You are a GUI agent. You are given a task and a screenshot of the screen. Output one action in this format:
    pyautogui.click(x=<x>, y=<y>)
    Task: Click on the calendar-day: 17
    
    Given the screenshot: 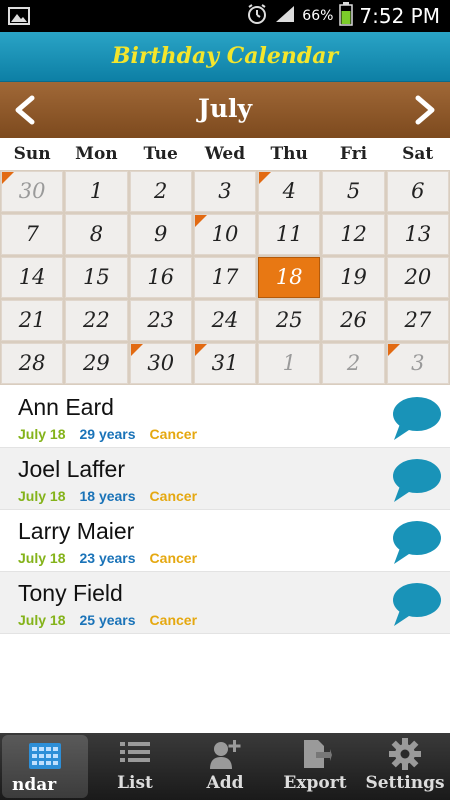 What is the action you would take?
    pyautogui.click(x=225, y=277)
    